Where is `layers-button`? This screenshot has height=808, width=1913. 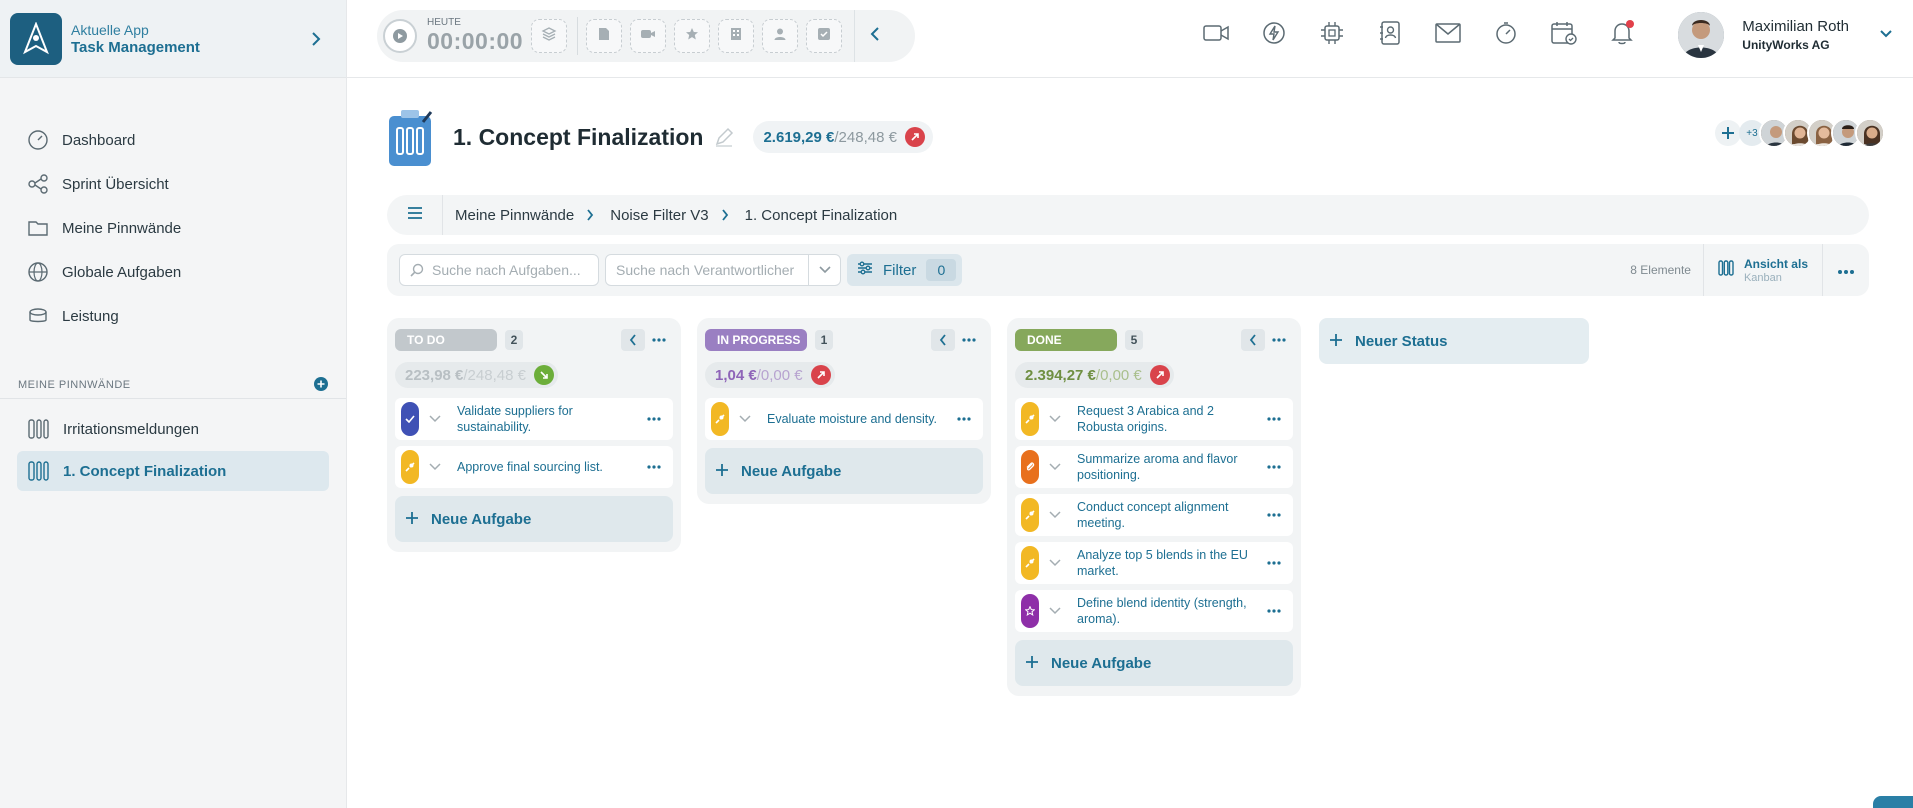
layers-button is located at coordinates (549, 36).